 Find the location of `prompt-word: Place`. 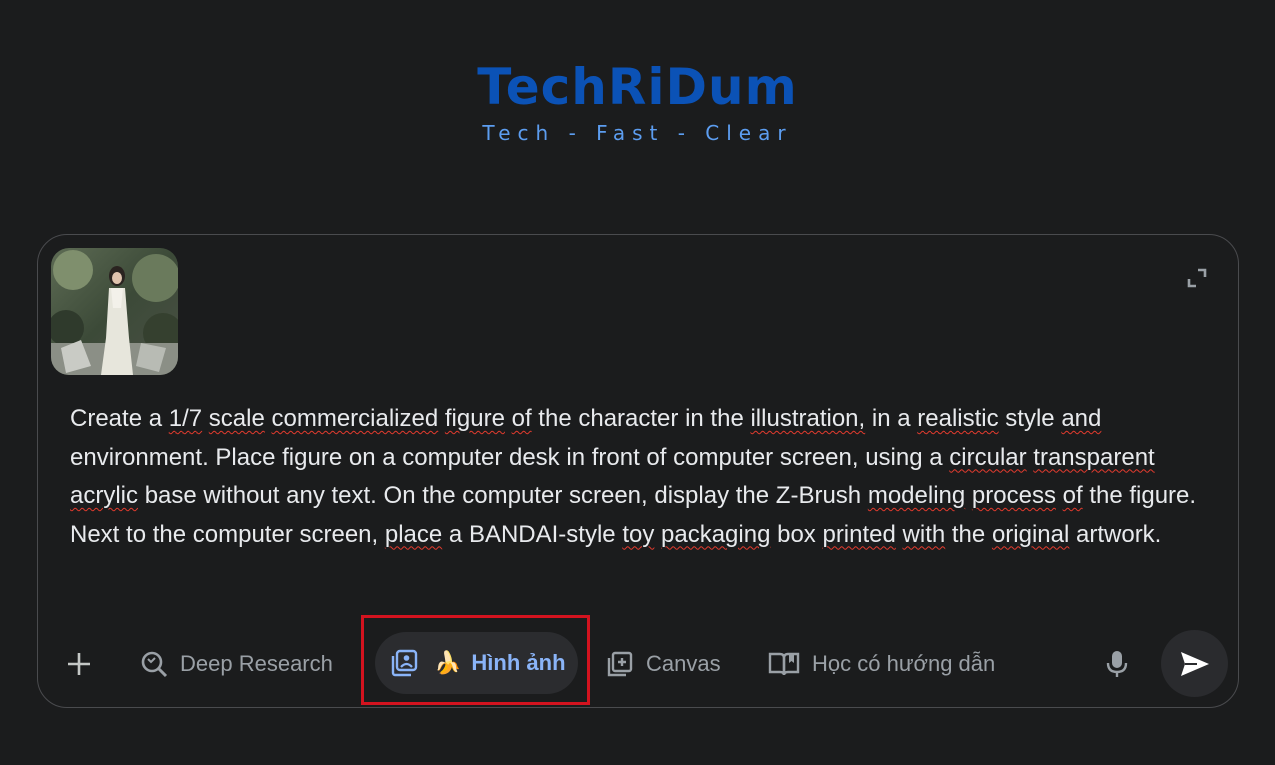

prompt-word: Place is located at coordinates (245, 457).